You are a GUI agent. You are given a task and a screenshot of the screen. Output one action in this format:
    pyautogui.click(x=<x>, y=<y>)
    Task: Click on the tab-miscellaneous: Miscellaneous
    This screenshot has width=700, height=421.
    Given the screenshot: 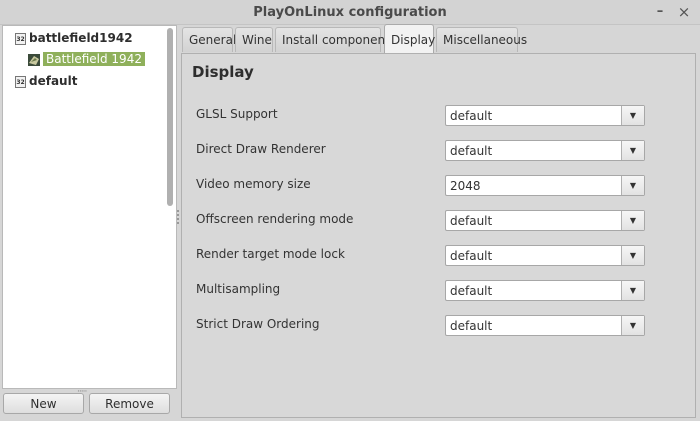 What is the action you would take?
    pyautogui.click(x=481, y=39)
    